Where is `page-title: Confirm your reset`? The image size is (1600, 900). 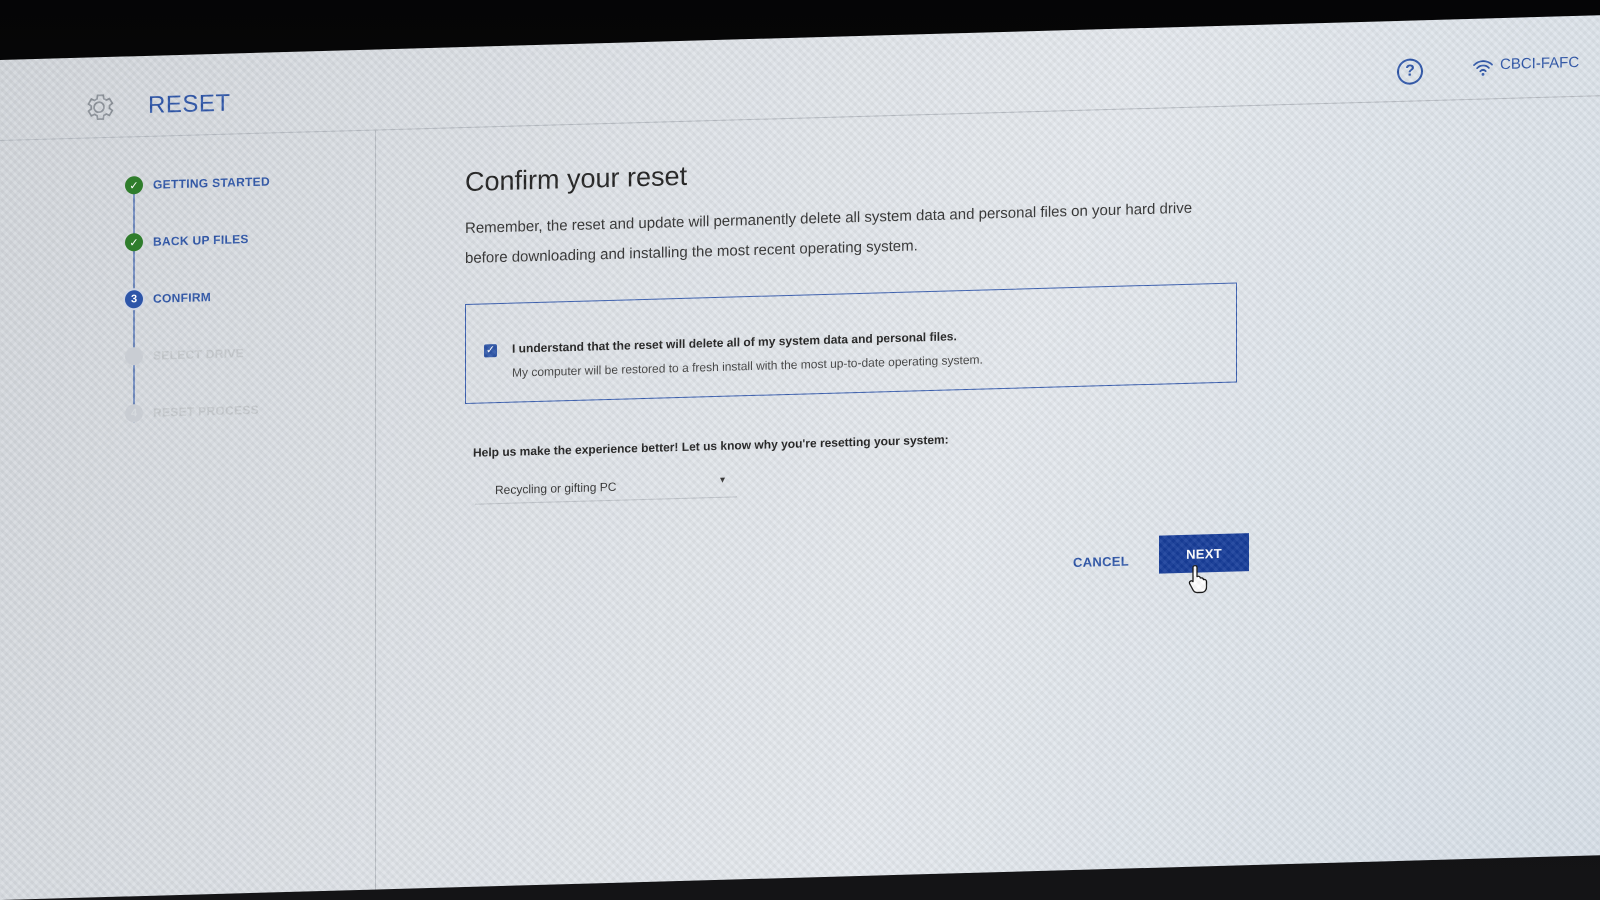
page-title: Confirm your reset is located at coordinates (576, 179).